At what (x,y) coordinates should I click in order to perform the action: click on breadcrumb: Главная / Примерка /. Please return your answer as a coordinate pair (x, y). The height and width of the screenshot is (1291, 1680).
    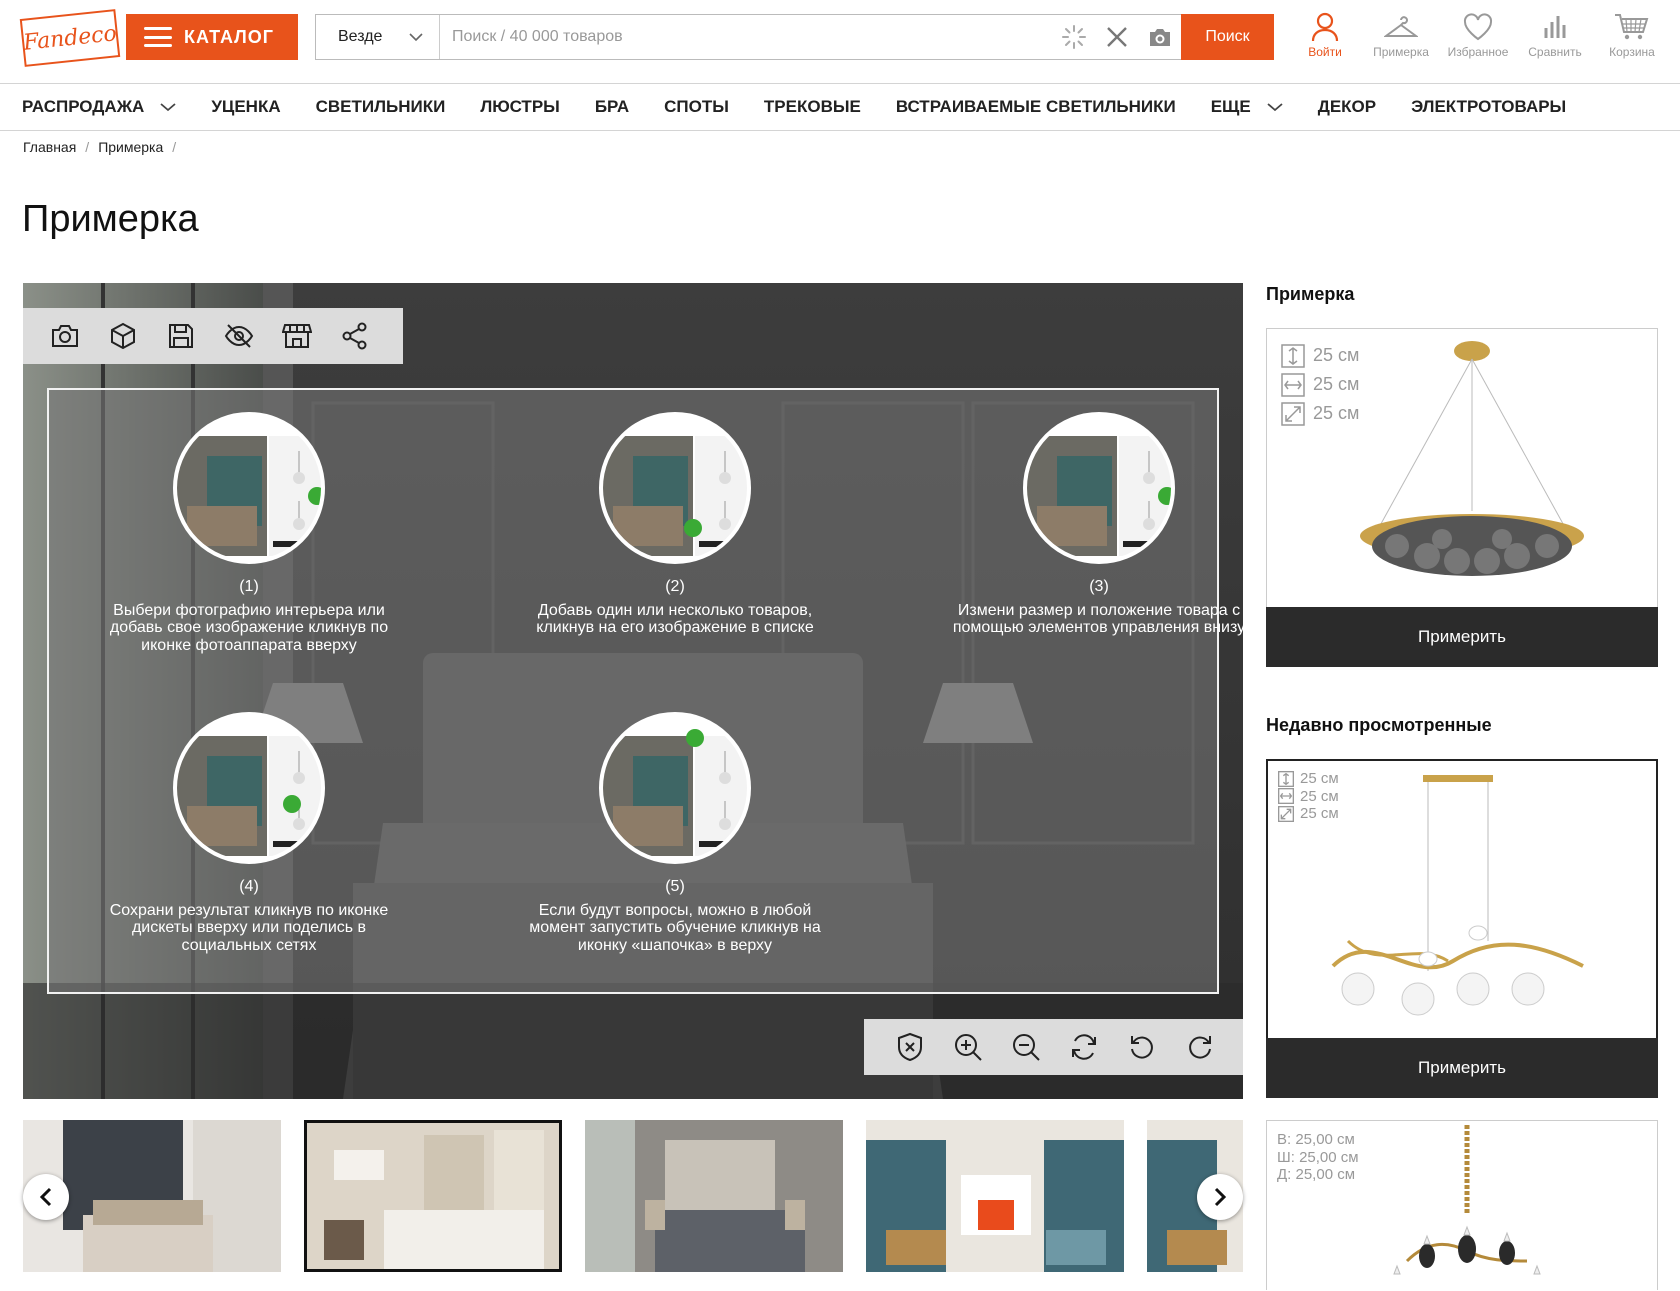
    Looking at the image, I should click on (99, 147).